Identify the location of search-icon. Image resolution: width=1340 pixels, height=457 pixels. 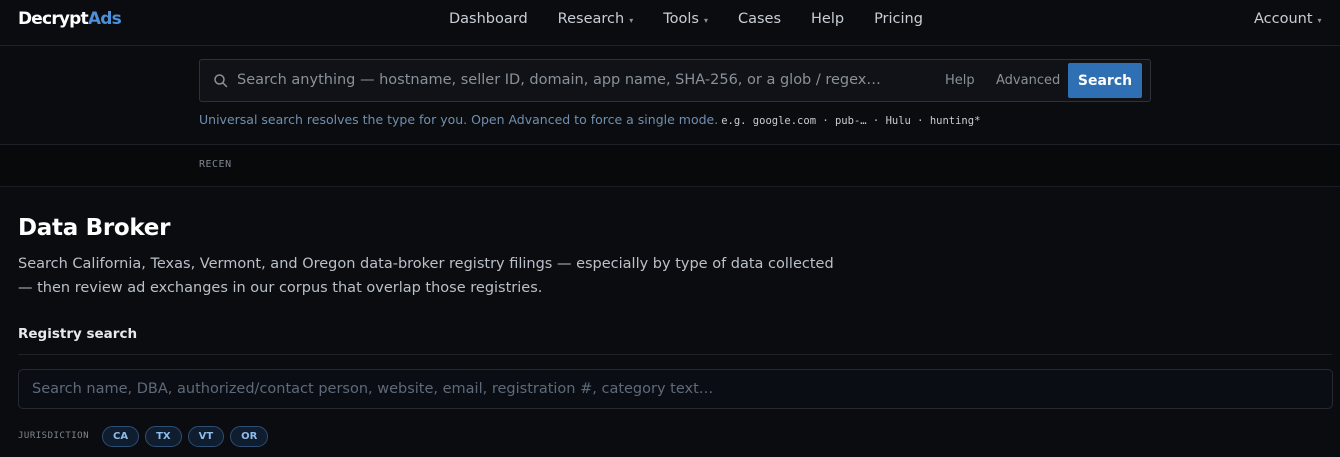
(221, 81).